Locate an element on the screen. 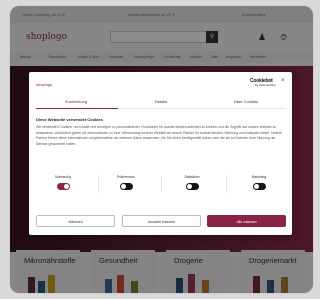 The height and width of the screenshot is (299, 320). allow-selection-button: Auswahl erlauben is located at coordinates (161, 221).